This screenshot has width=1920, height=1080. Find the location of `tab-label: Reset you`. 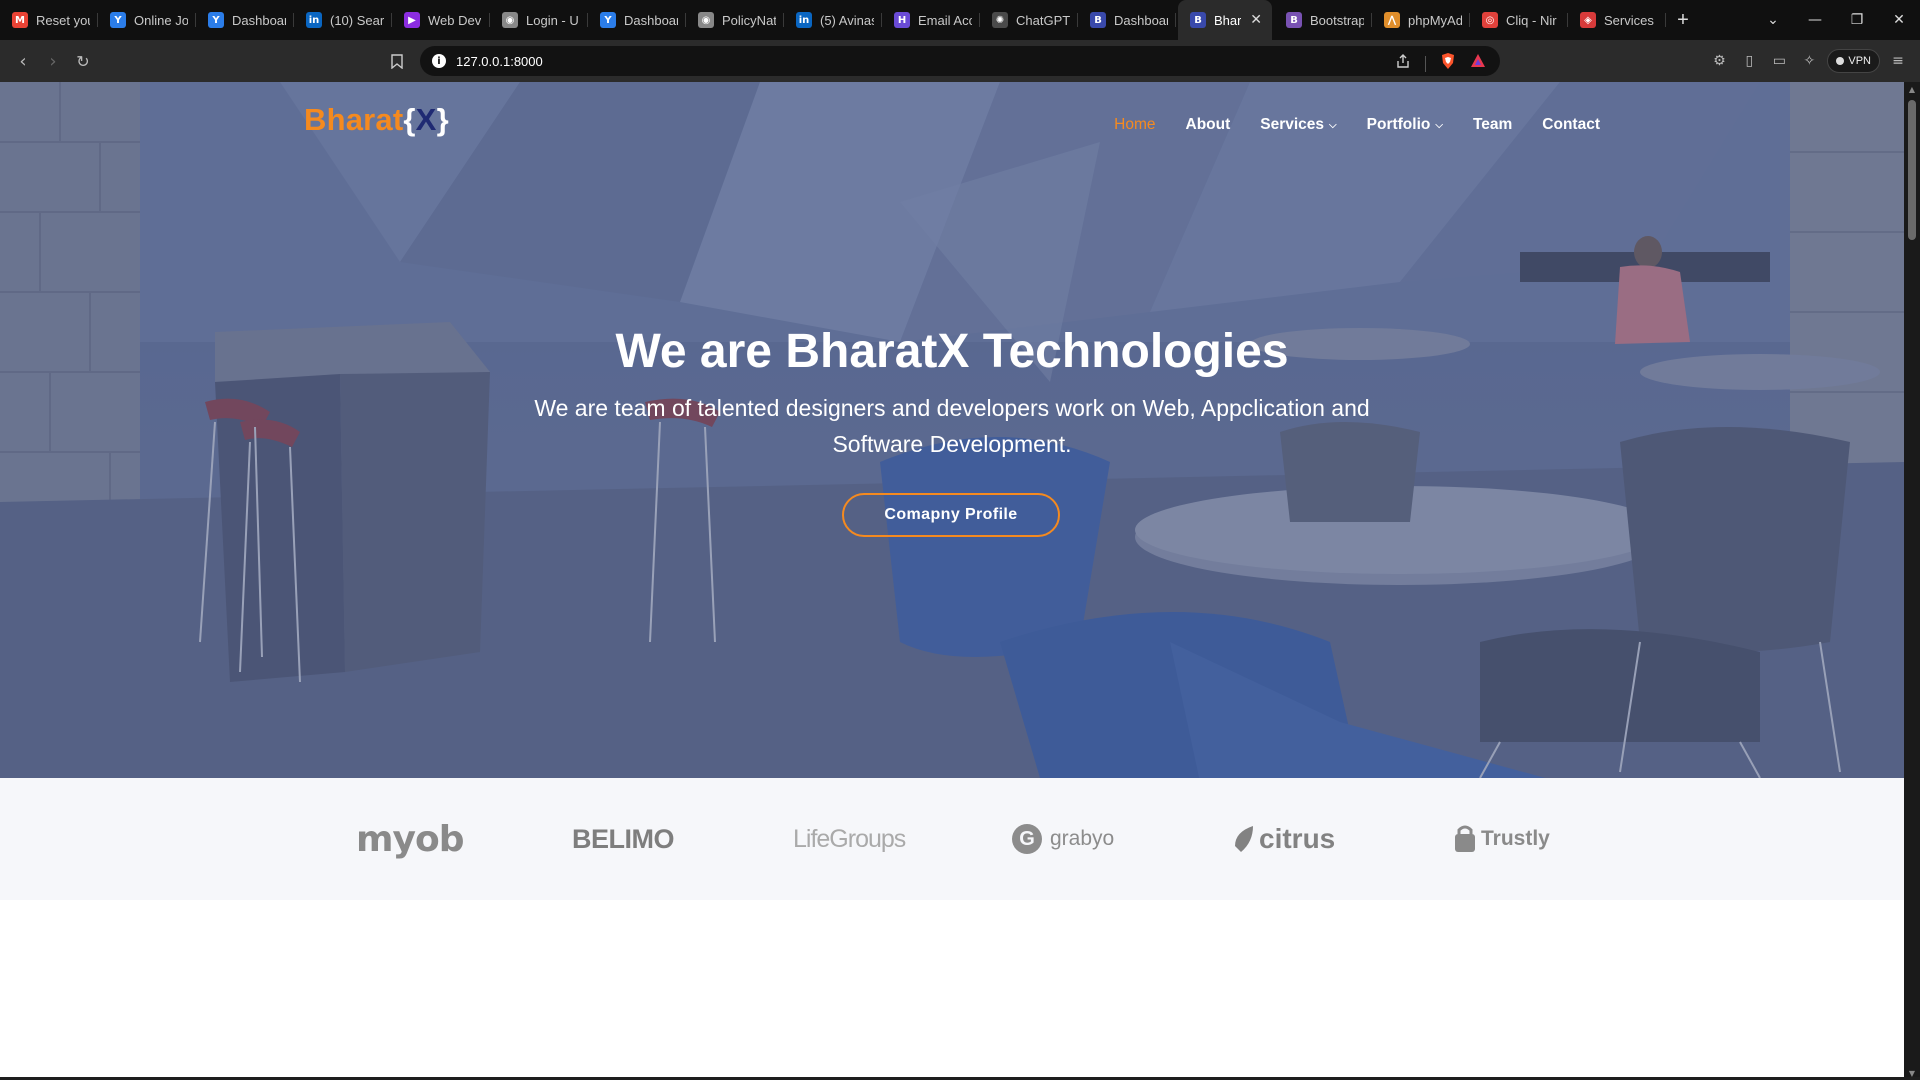

tab-label: Reset you is located at coordinates (63, 20).